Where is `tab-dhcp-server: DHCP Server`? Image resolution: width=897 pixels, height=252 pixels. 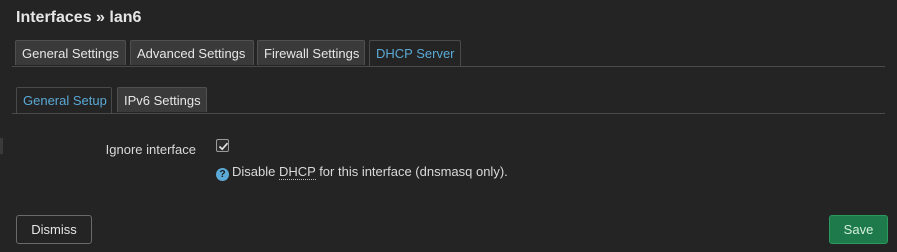
tab-dhcp-server: DHCP Server is located at coordinates (415, 53).